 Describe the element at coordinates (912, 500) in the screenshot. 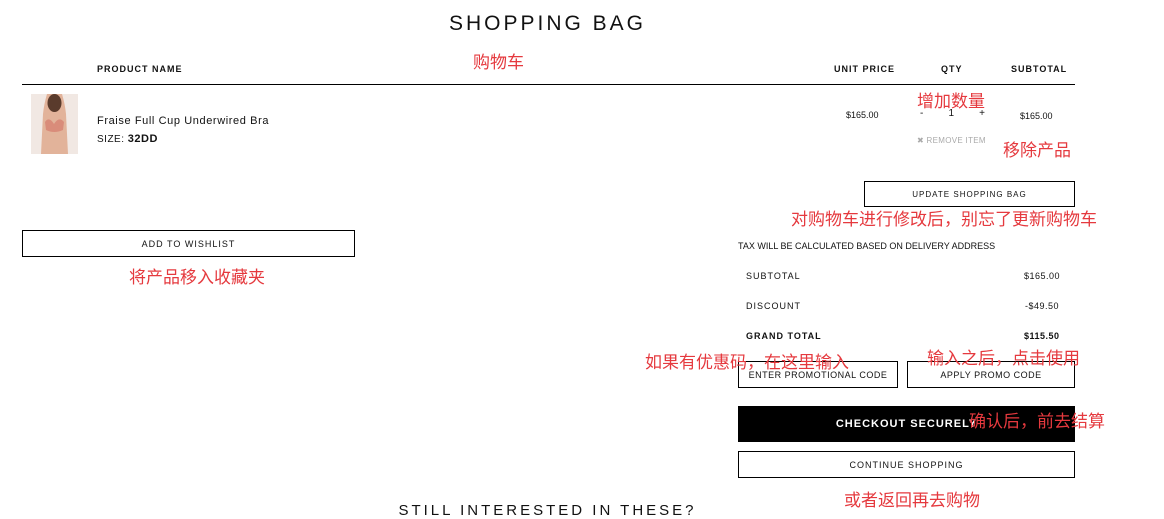

I see `annotation-continue: 或者返回再去购物` at that location.